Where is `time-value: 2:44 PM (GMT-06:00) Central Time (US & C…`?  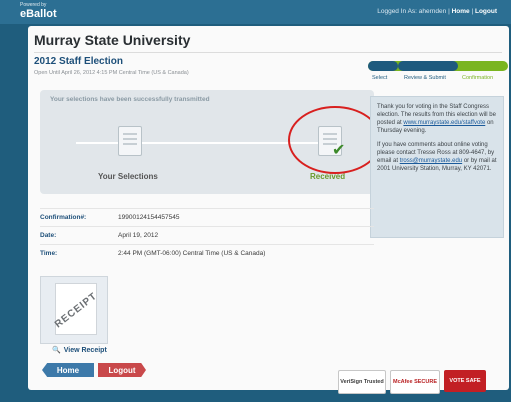
time-value: 2:44 PM (GMT-06:00) Central Time (US & C… is located at coordinates (192, 253).